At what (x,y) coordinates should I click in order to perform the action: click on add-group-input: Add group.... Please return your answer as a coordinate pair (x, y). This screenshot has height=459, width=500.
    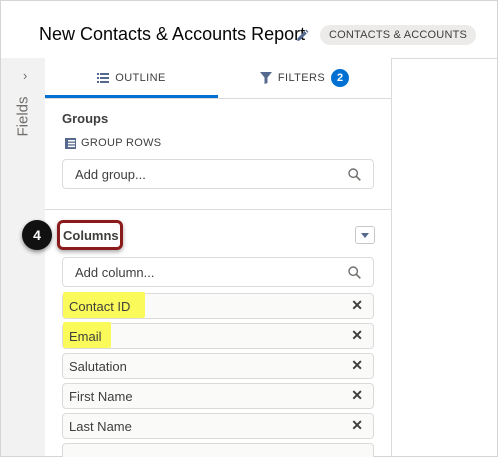
    Looking at the image, I should click on (218, 174).